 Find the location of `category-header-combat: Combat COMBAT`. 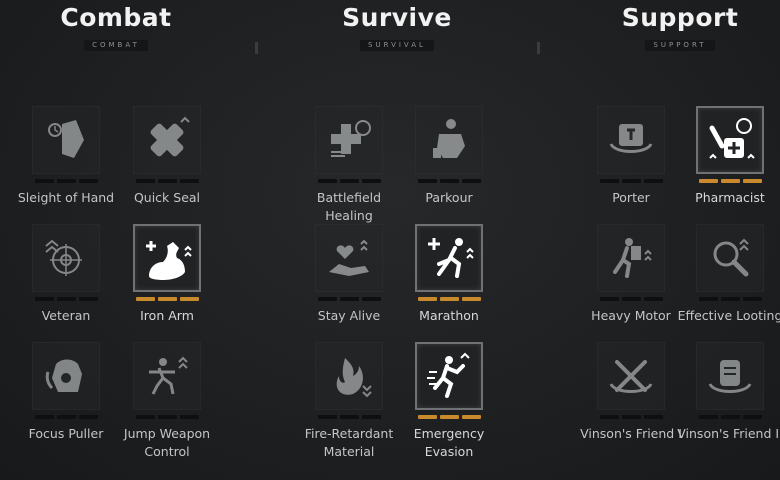

category-header-combat: Combat COMBAT is located at coordinates (116, 27).